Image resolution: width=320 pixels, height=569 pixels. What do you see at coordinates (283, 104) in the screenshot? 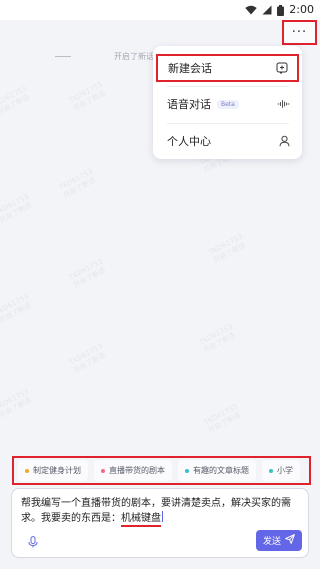
I see `voice-wave-icon` at bounding box center [283, 104].